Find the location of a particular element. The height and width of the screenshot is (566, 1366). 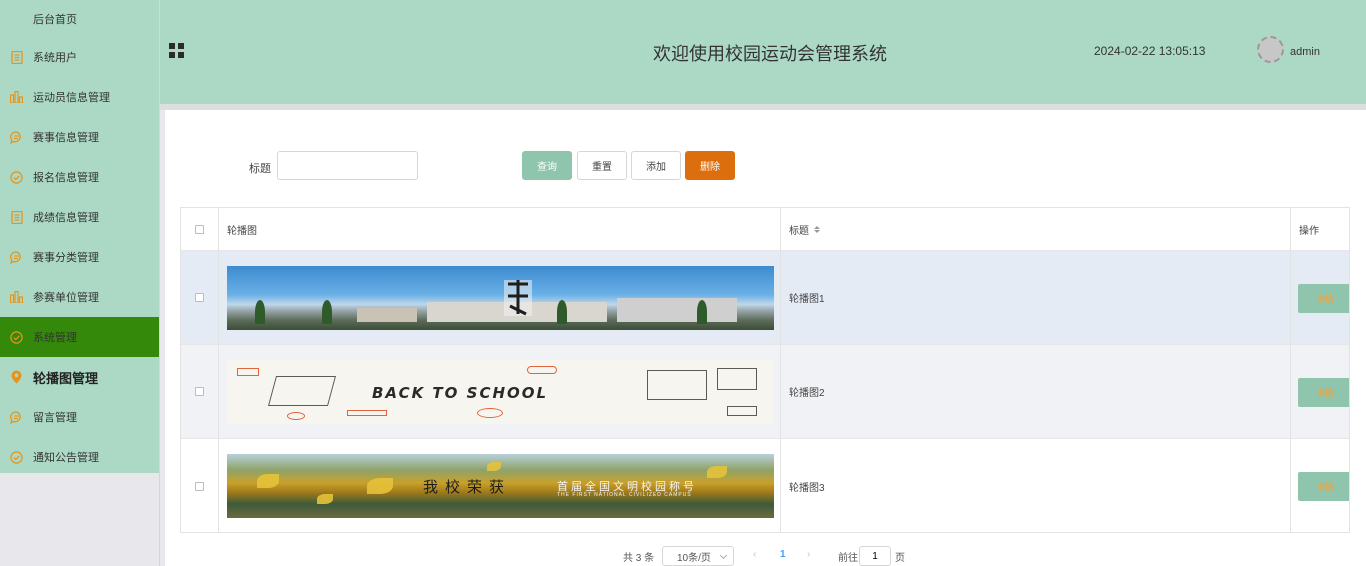

column-header-image: 轮播图 is located at coordinates (500, 229).